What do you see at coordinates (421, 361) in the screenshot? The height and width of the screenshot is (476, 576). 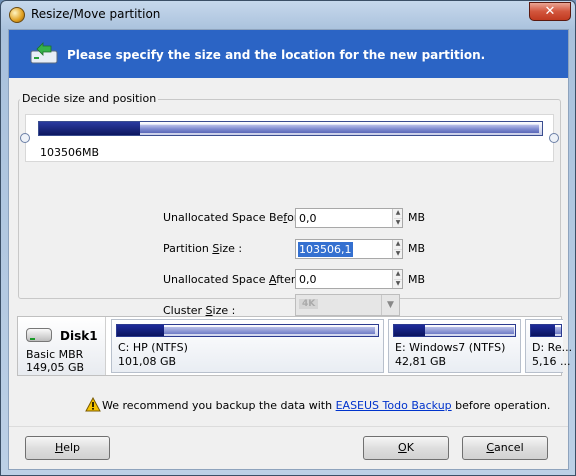 I see `partition-size: 42,81 GB` at bounding box center [421, 361].